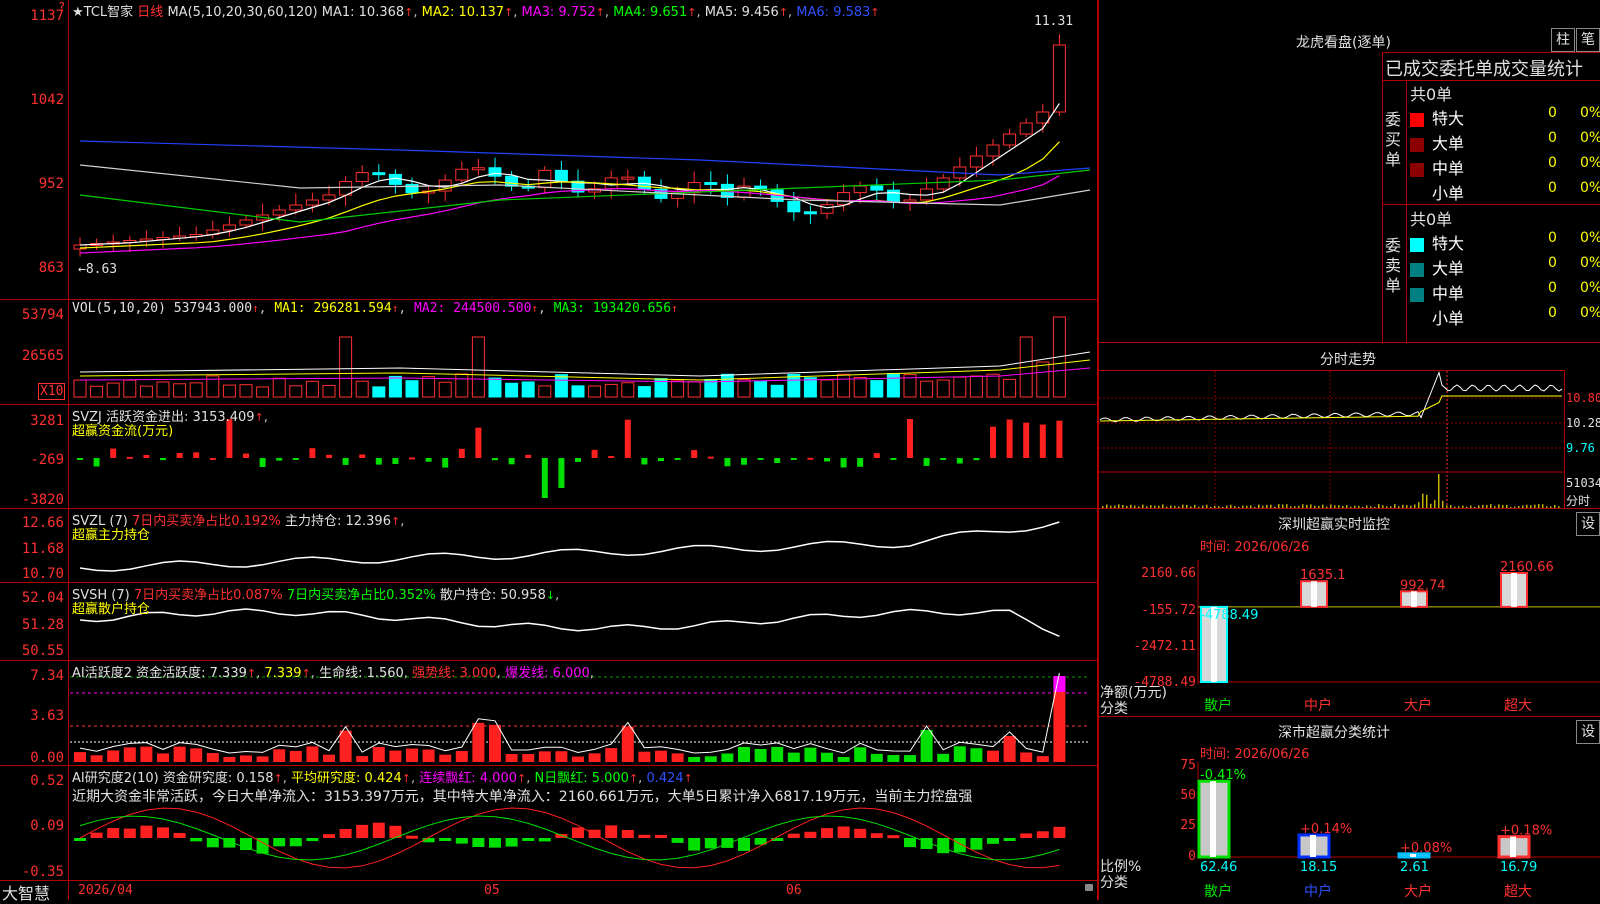 This screenshot has height=904, width=1600. What do you see at coordinates (333, 308) in the screenshot?
I see `vol-ma1: MA1: 296281.594` at bounding box center [333, 308].